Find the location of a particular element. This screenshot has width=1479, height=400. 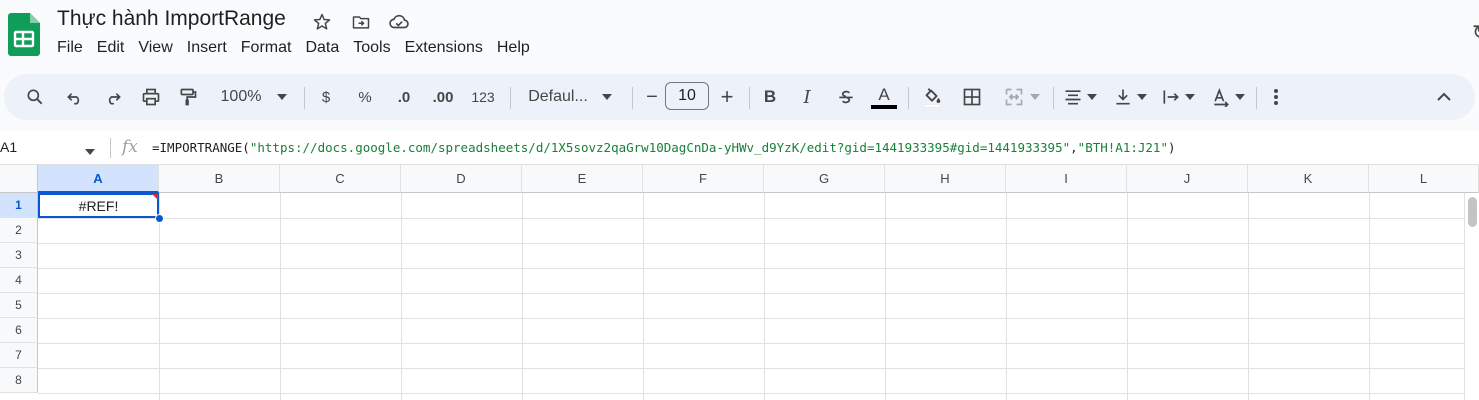

vertical-align-icon is located at coordinates (1130, 97).